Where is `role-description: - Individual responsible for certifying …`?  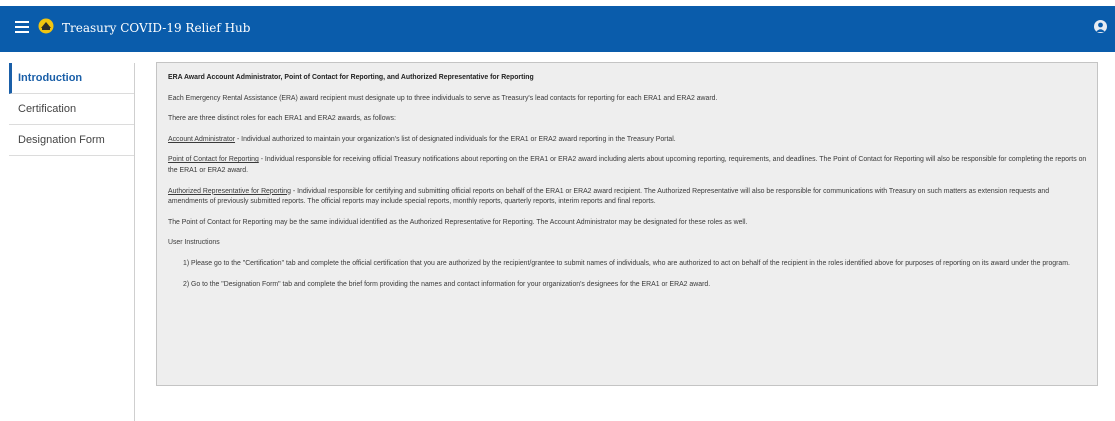 role-description: - Individual responsible for certifying … is located at coordinates (609, 196).